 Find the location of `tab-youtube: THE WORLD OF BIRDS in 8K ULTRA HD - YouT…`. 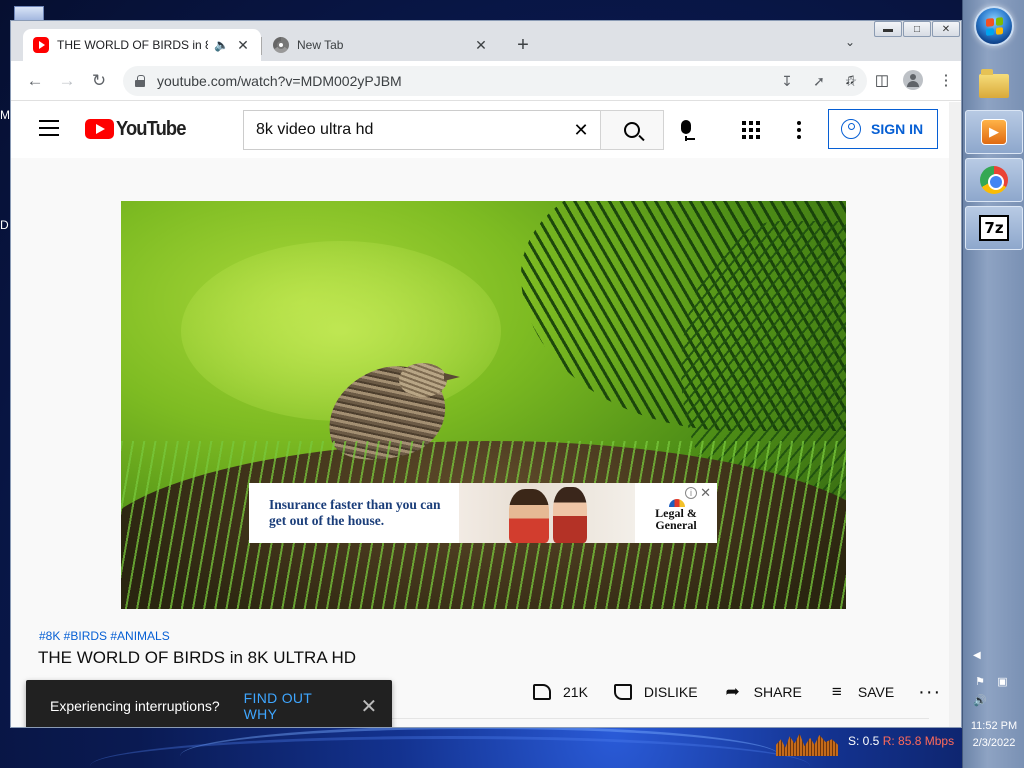

tab-youtube: THE WORLD OF BIRDS in 8K ULTRA HD - YouT… is located at coordinates (142, 45).